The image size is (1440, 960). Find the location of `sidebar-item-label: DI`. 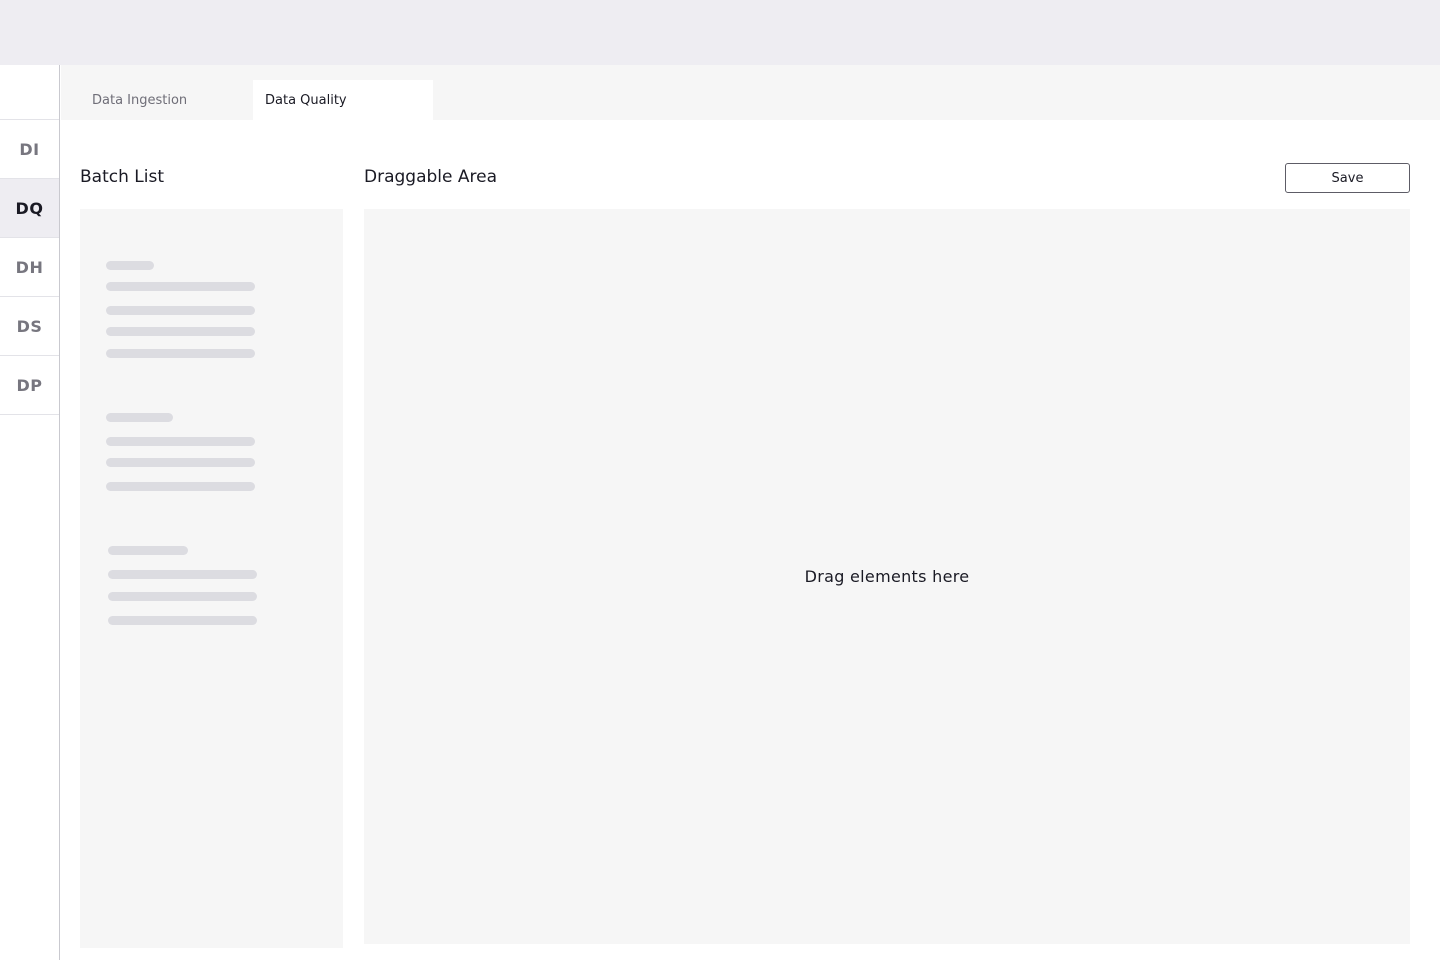

sidebar-item-label: DI is located at coordinates (29, 149).